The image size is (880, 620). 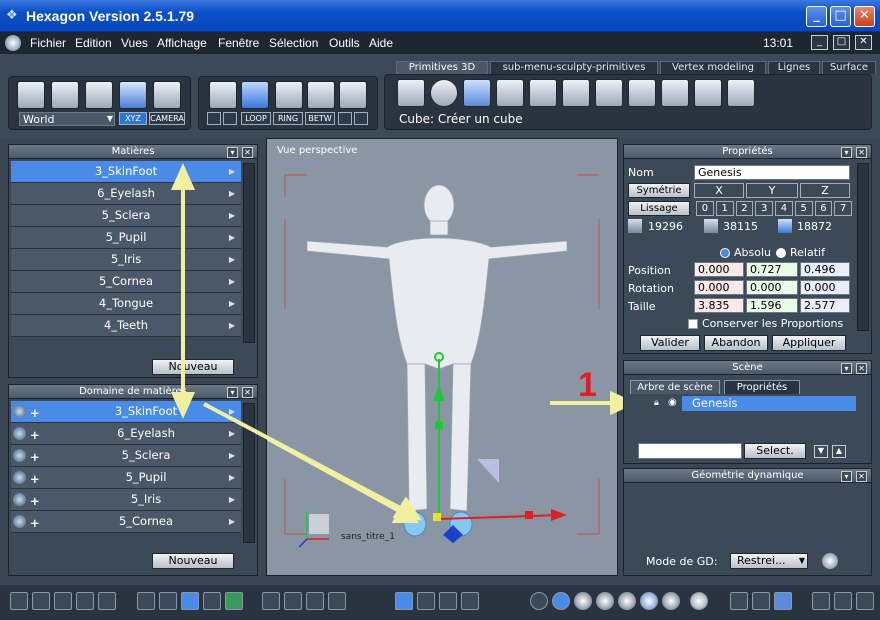 What do you see at coordinates (741, 93) in the screenshot?
I see `text-primitive-icon` at bounding box center [741, 93].